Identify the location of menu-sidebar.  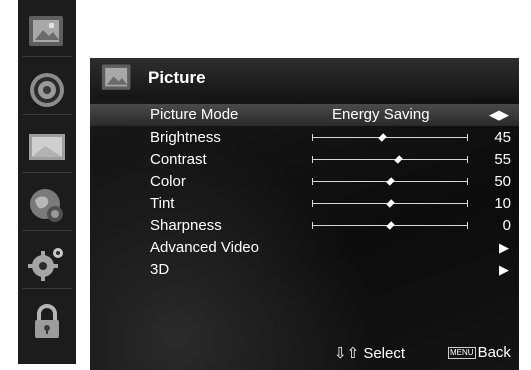
(47, 182).